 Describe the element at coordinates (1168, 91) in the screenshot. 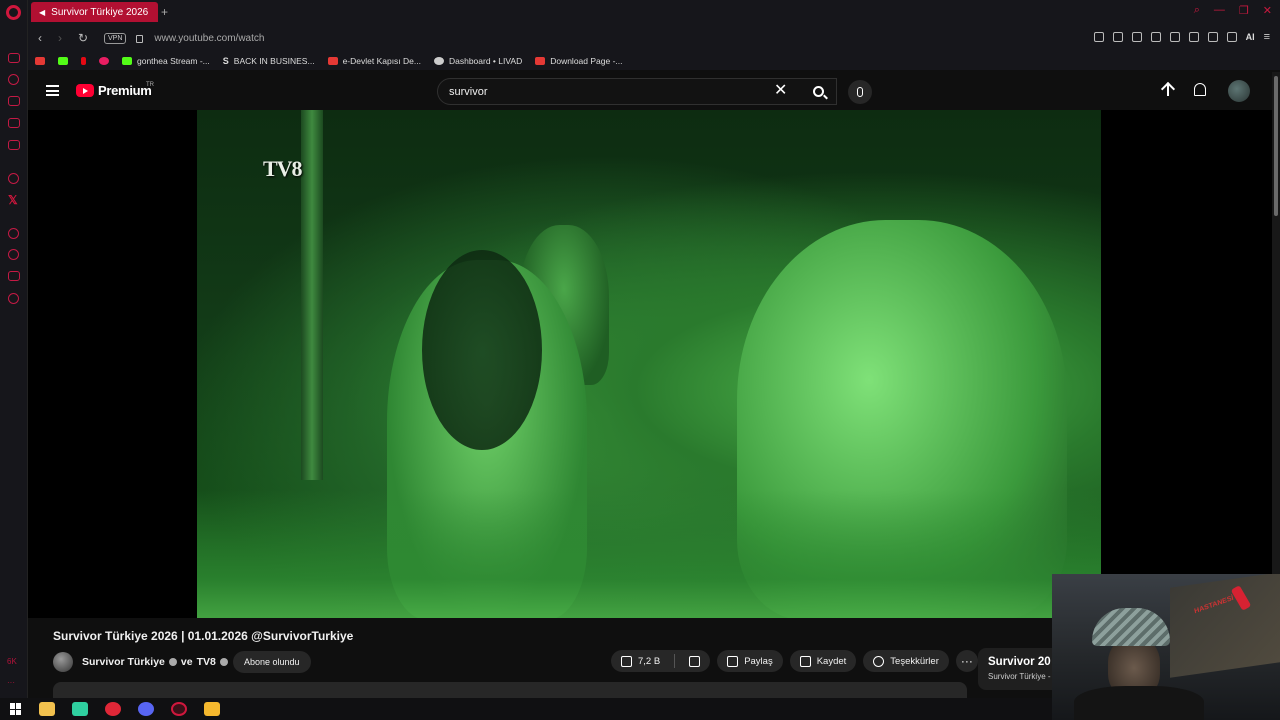

I see `upload-icon` at that location.